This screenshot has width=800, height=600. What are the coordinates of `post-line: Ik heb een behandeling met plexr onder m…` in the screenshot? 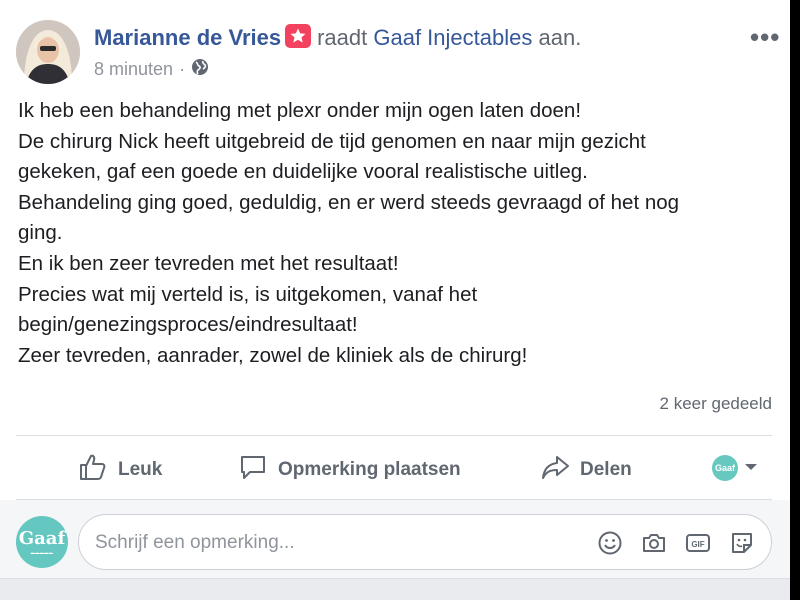 It's located at (300, 110).